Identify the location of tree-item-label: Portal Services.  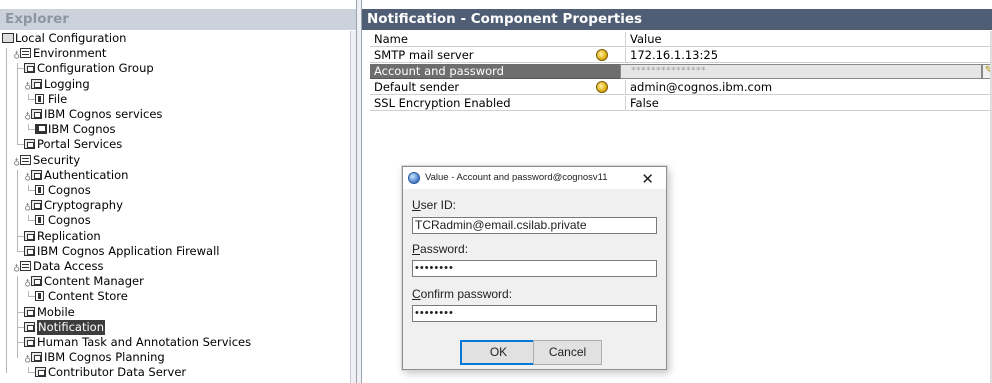
(80, 144).